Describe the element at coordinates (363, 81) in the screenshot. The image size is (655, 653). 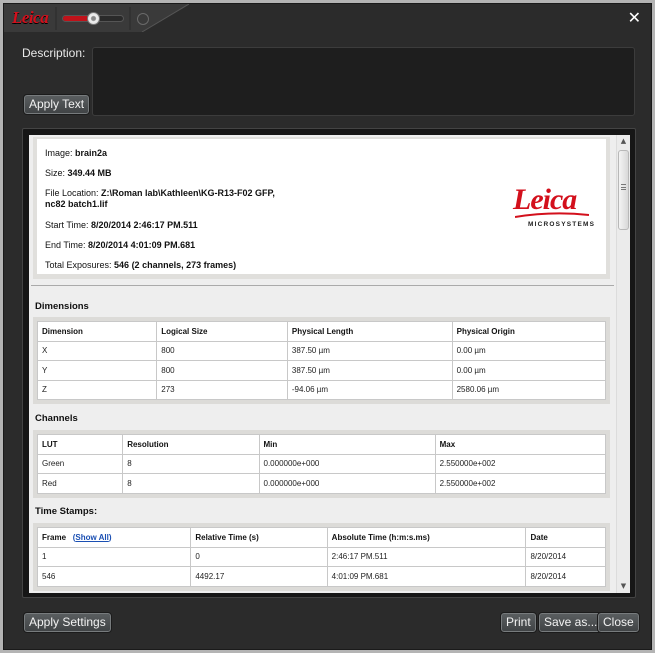
I see `description-input` at that location.